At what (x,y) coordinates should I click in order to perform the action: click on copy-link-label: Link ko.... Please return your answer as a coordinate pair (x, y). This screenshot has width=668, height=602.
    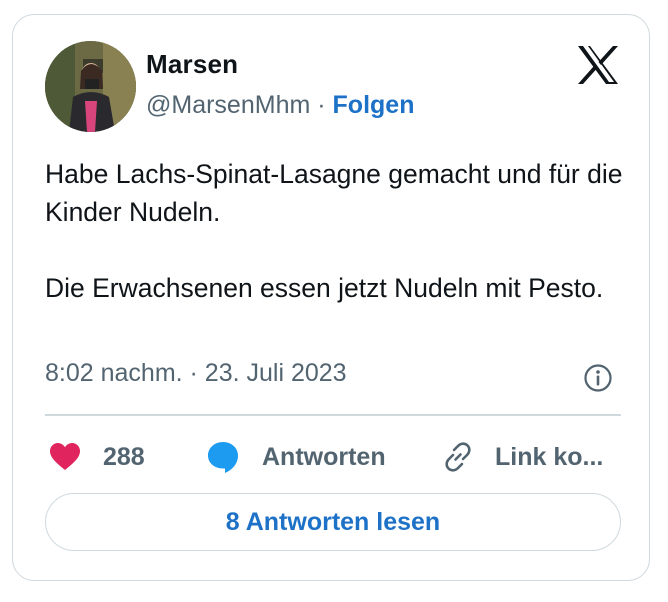
    Looking at the image, I should click on (549, 456).